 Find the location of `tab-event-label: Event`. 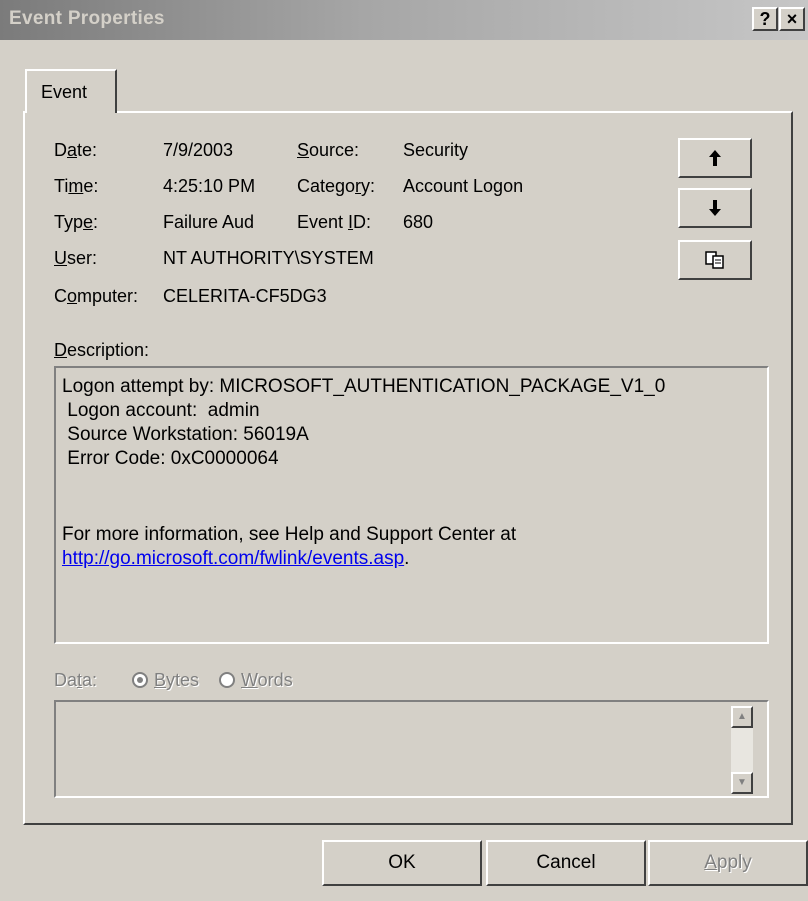

tab-event-label: Event is located at coordinates (64, 92).